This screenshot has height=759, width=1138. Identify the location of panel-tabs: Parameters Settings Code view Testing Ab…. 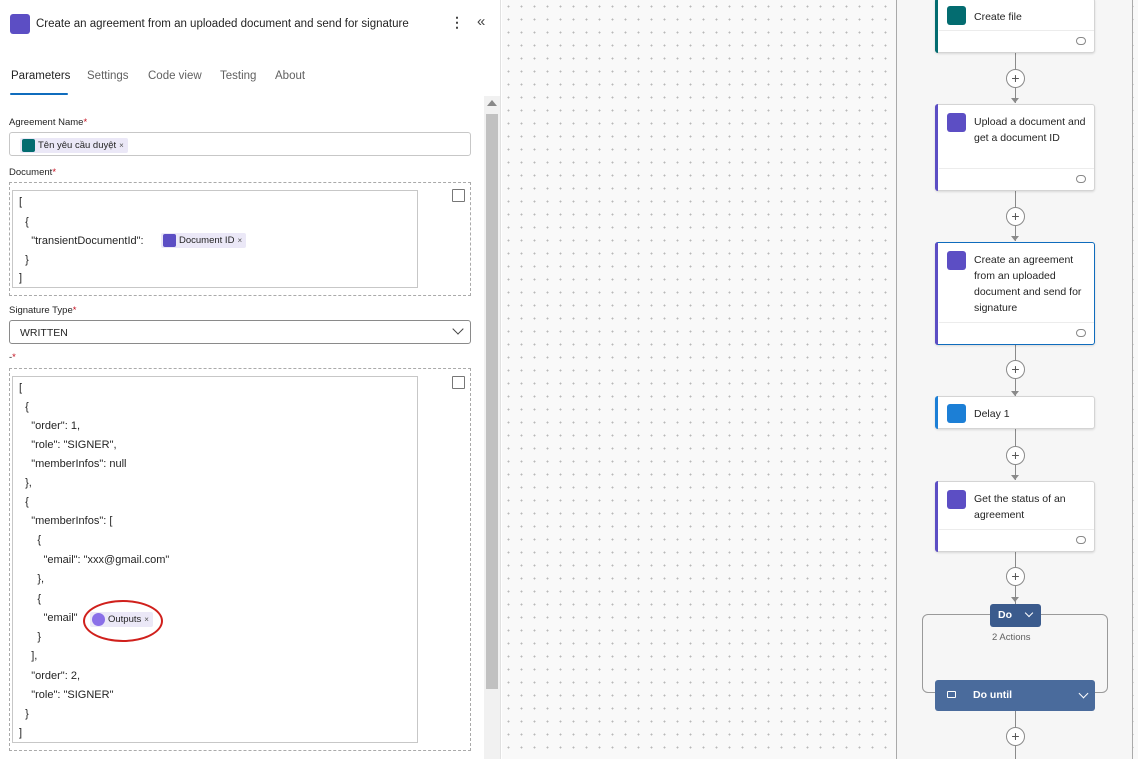
(165, 83).